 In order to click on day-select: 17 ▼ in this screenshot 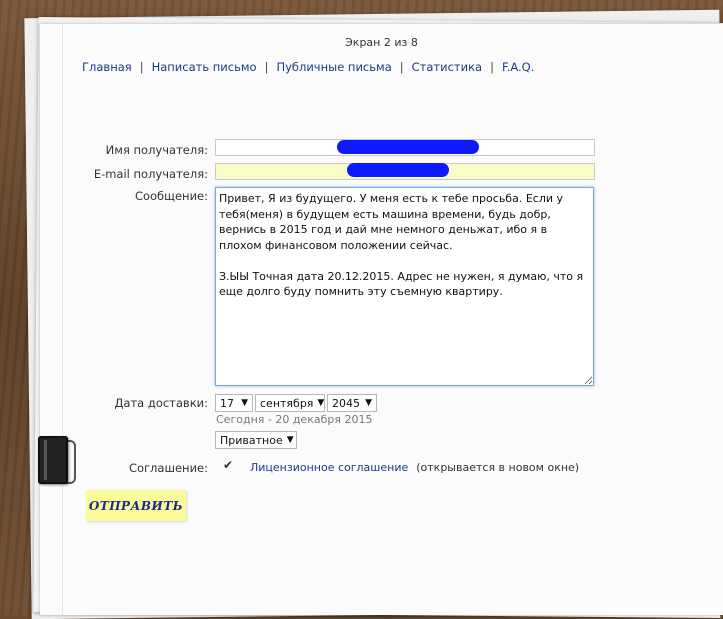, I will do `click(234, 403)`.